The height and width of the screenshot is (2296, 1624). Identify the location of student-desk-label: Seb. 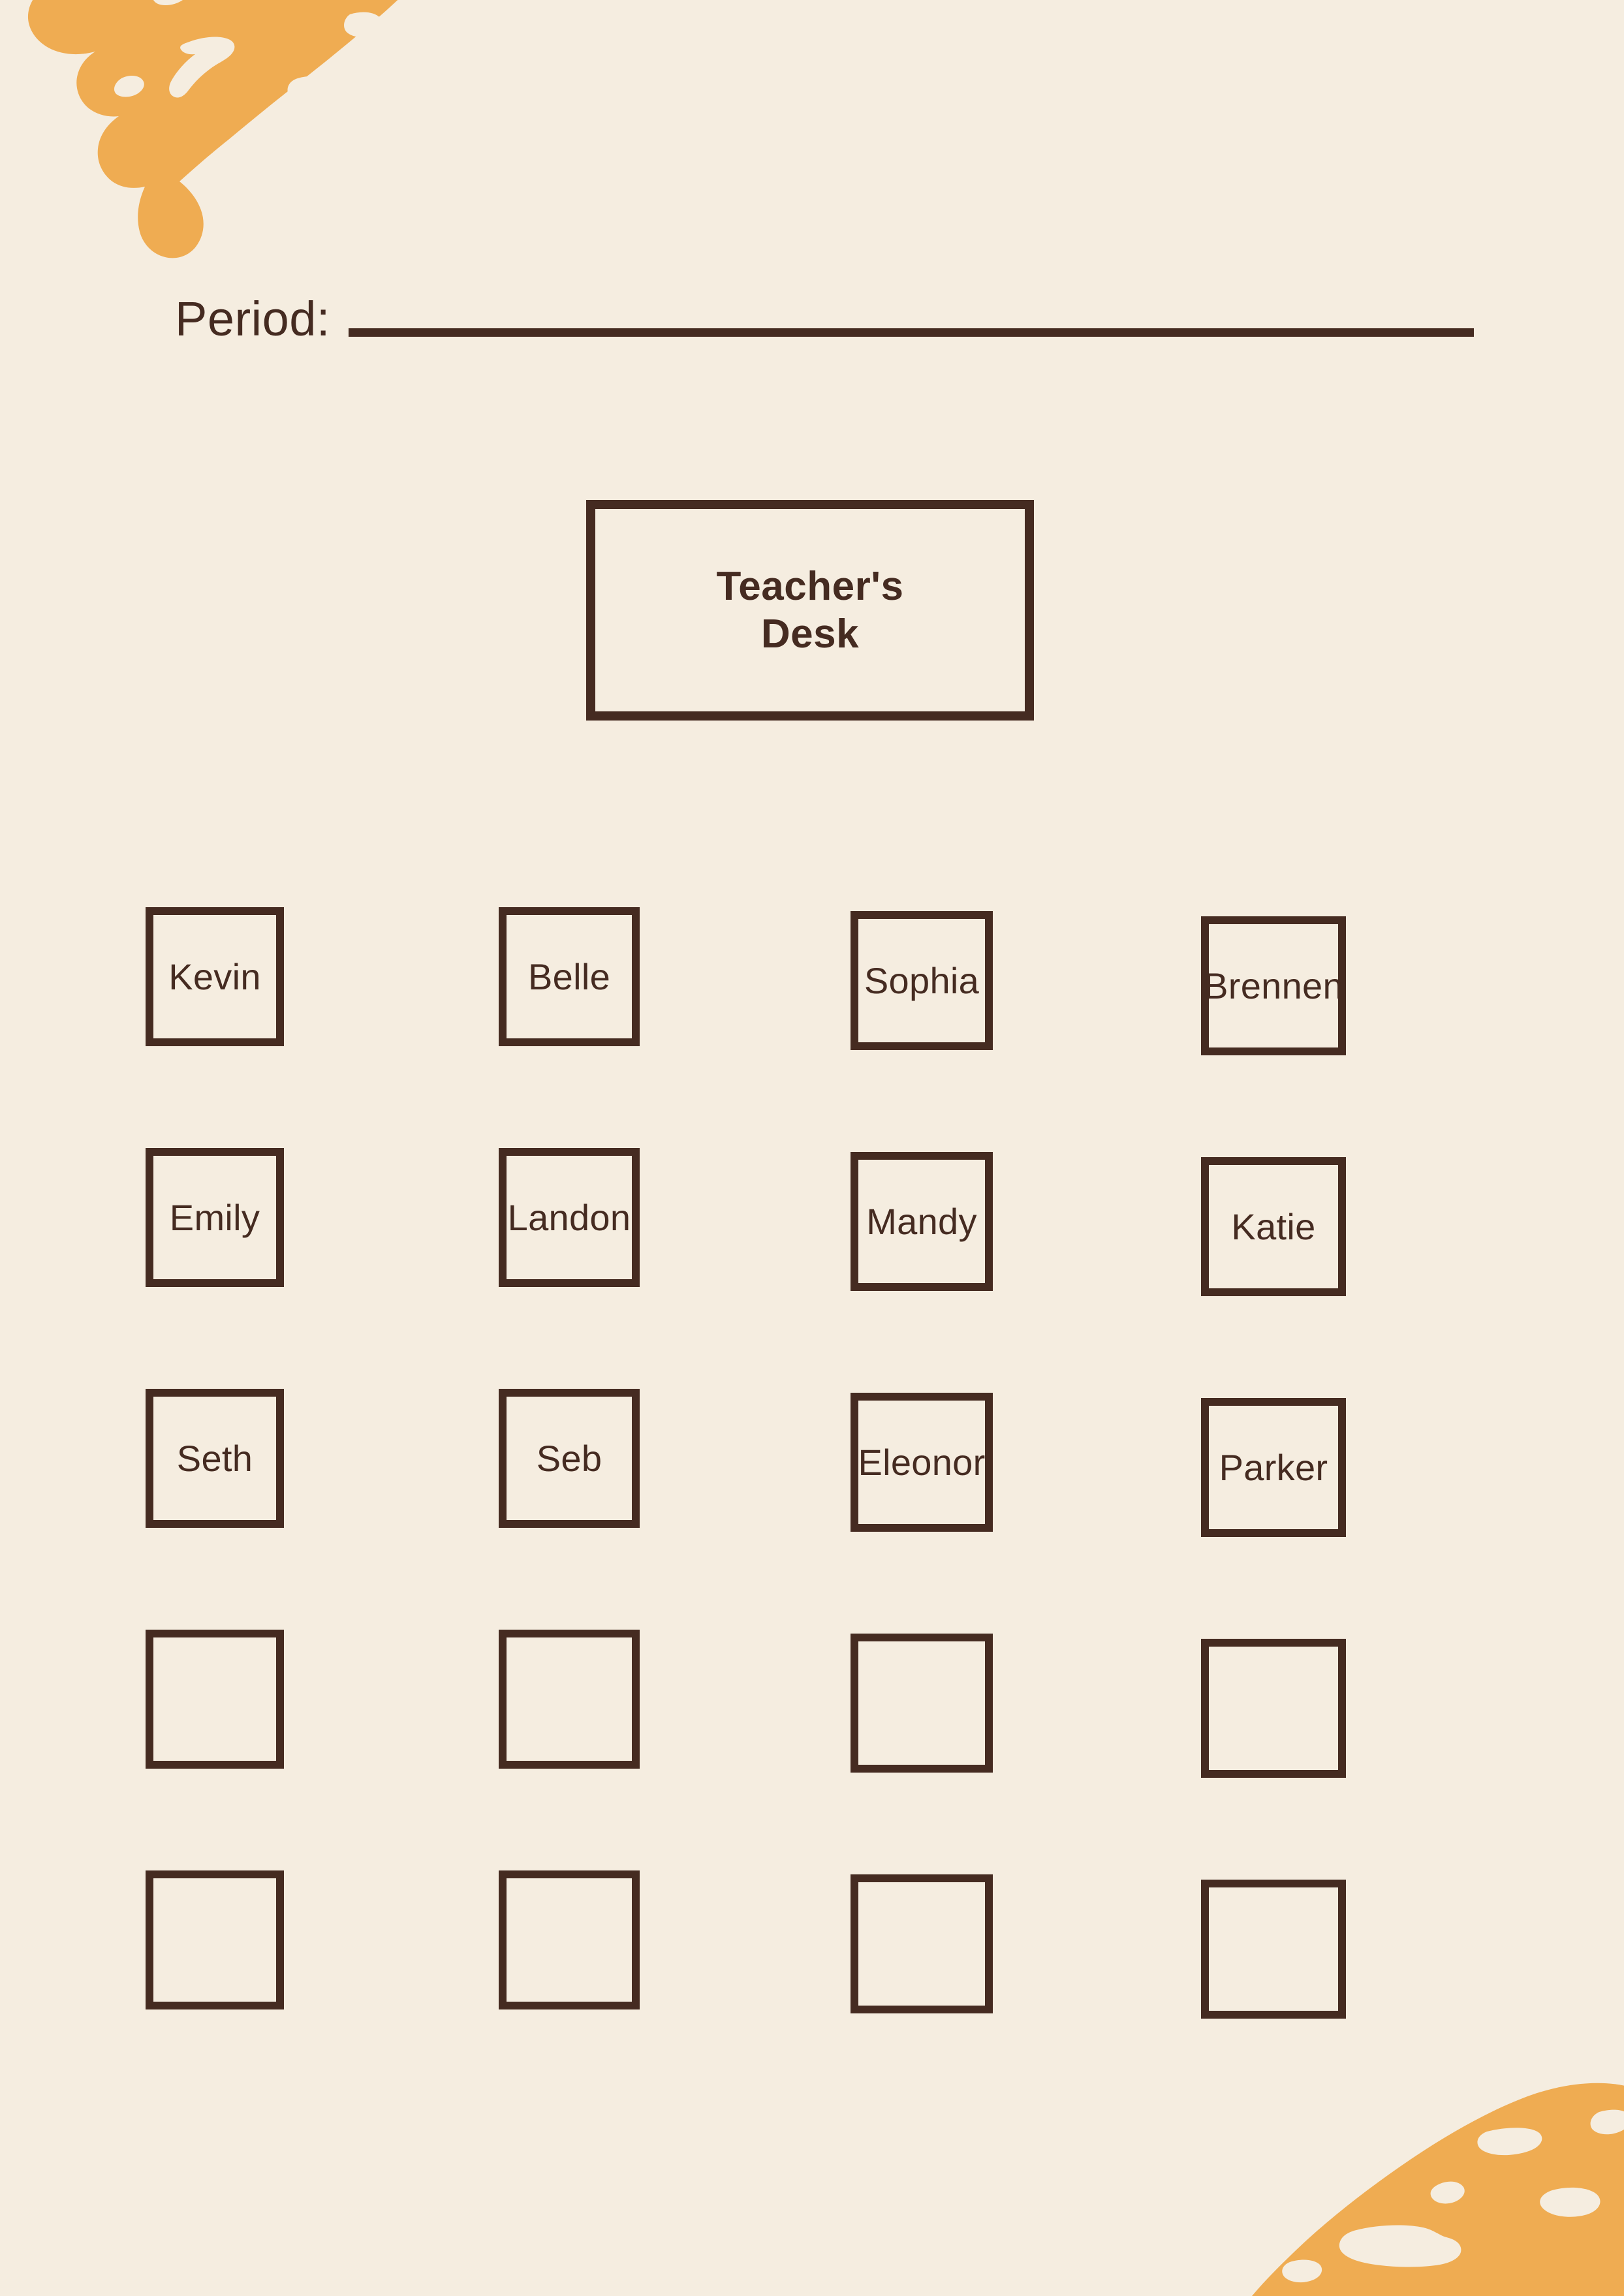
(569, 1458).